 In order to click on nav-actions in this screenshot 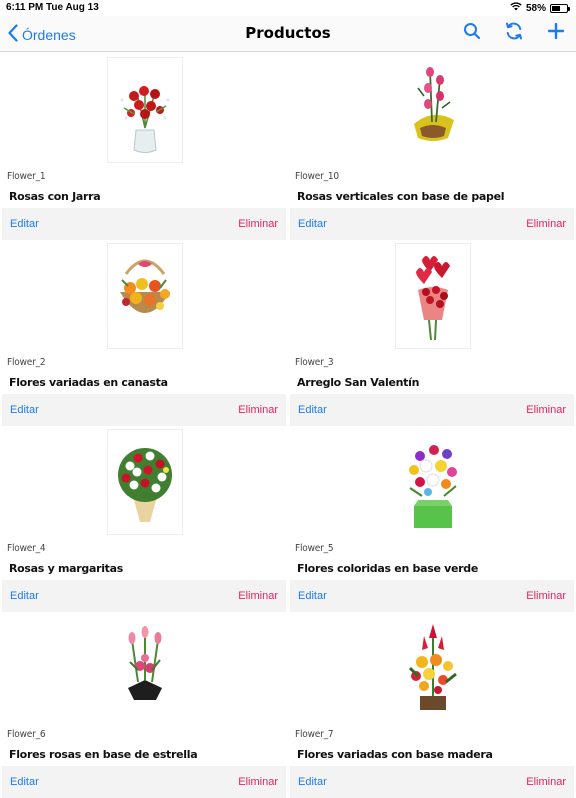, I will do `click(514, 33)`.